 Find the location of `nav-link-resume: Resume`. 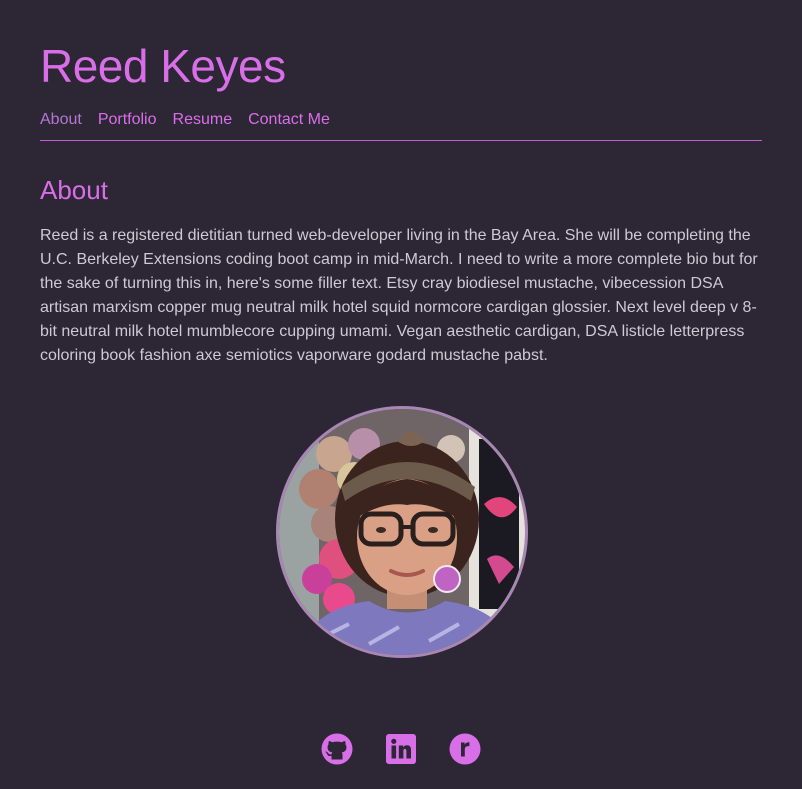

nav-link-resume: Resume is located at coordinates (203, 120).